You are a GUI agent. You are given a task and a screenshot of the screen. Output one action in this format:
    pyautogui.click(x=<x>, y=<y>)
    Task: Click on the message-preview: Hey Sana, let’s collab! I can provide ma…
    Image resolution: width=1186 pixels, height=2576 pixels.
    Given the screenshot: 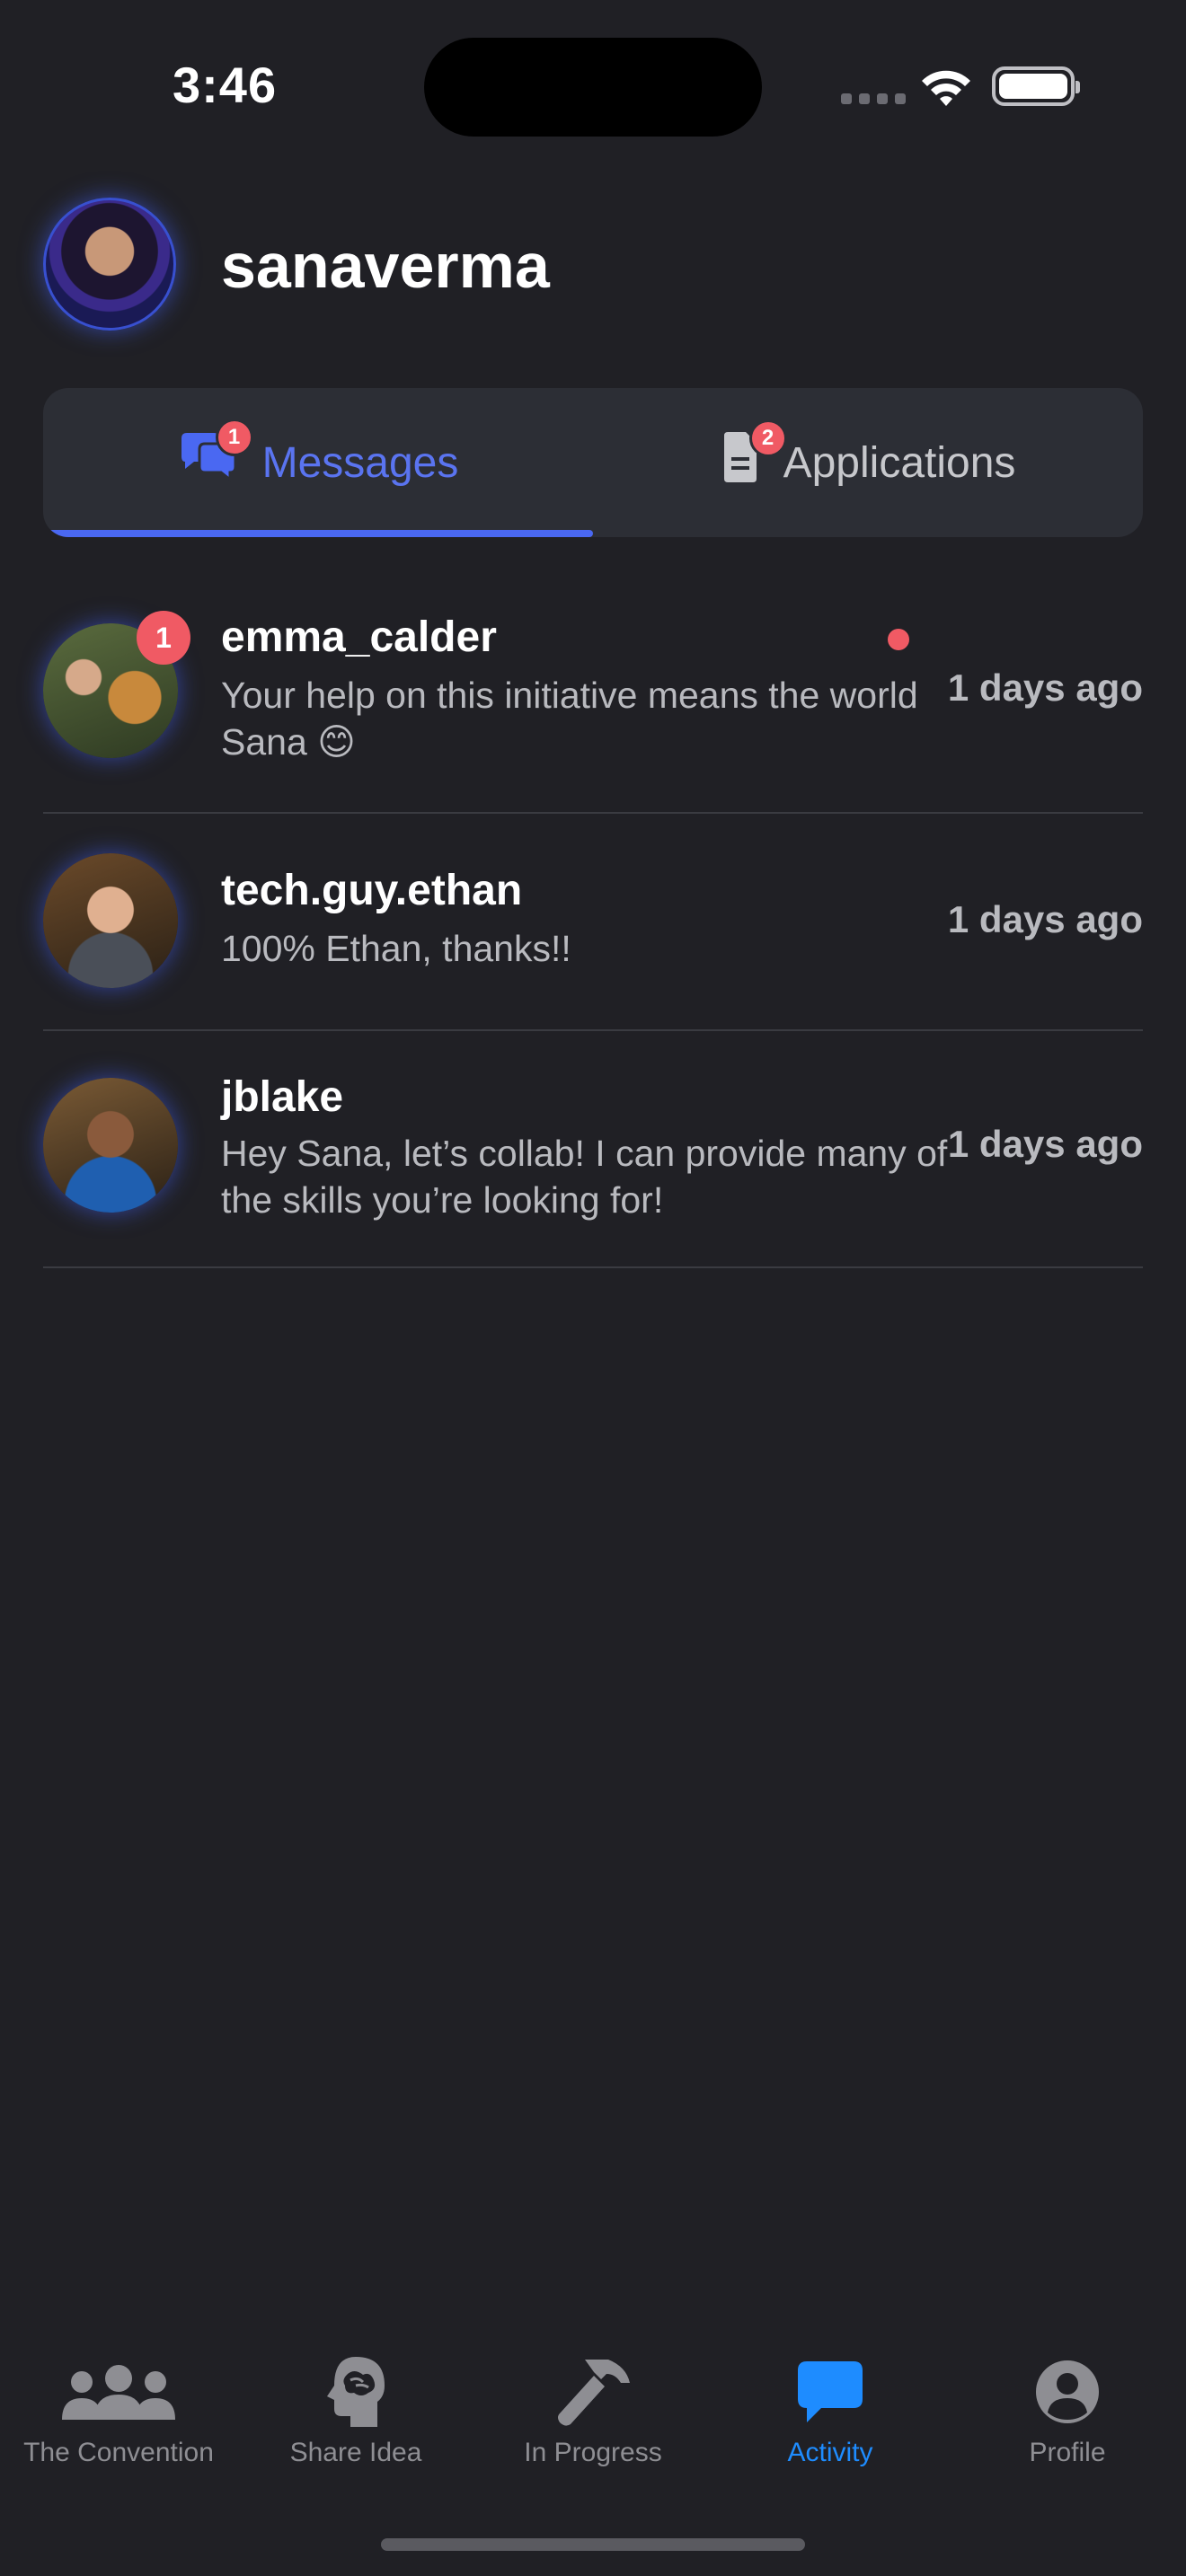 What is the action you would take?
    pyautogui.click(x=584, y=1177)
    